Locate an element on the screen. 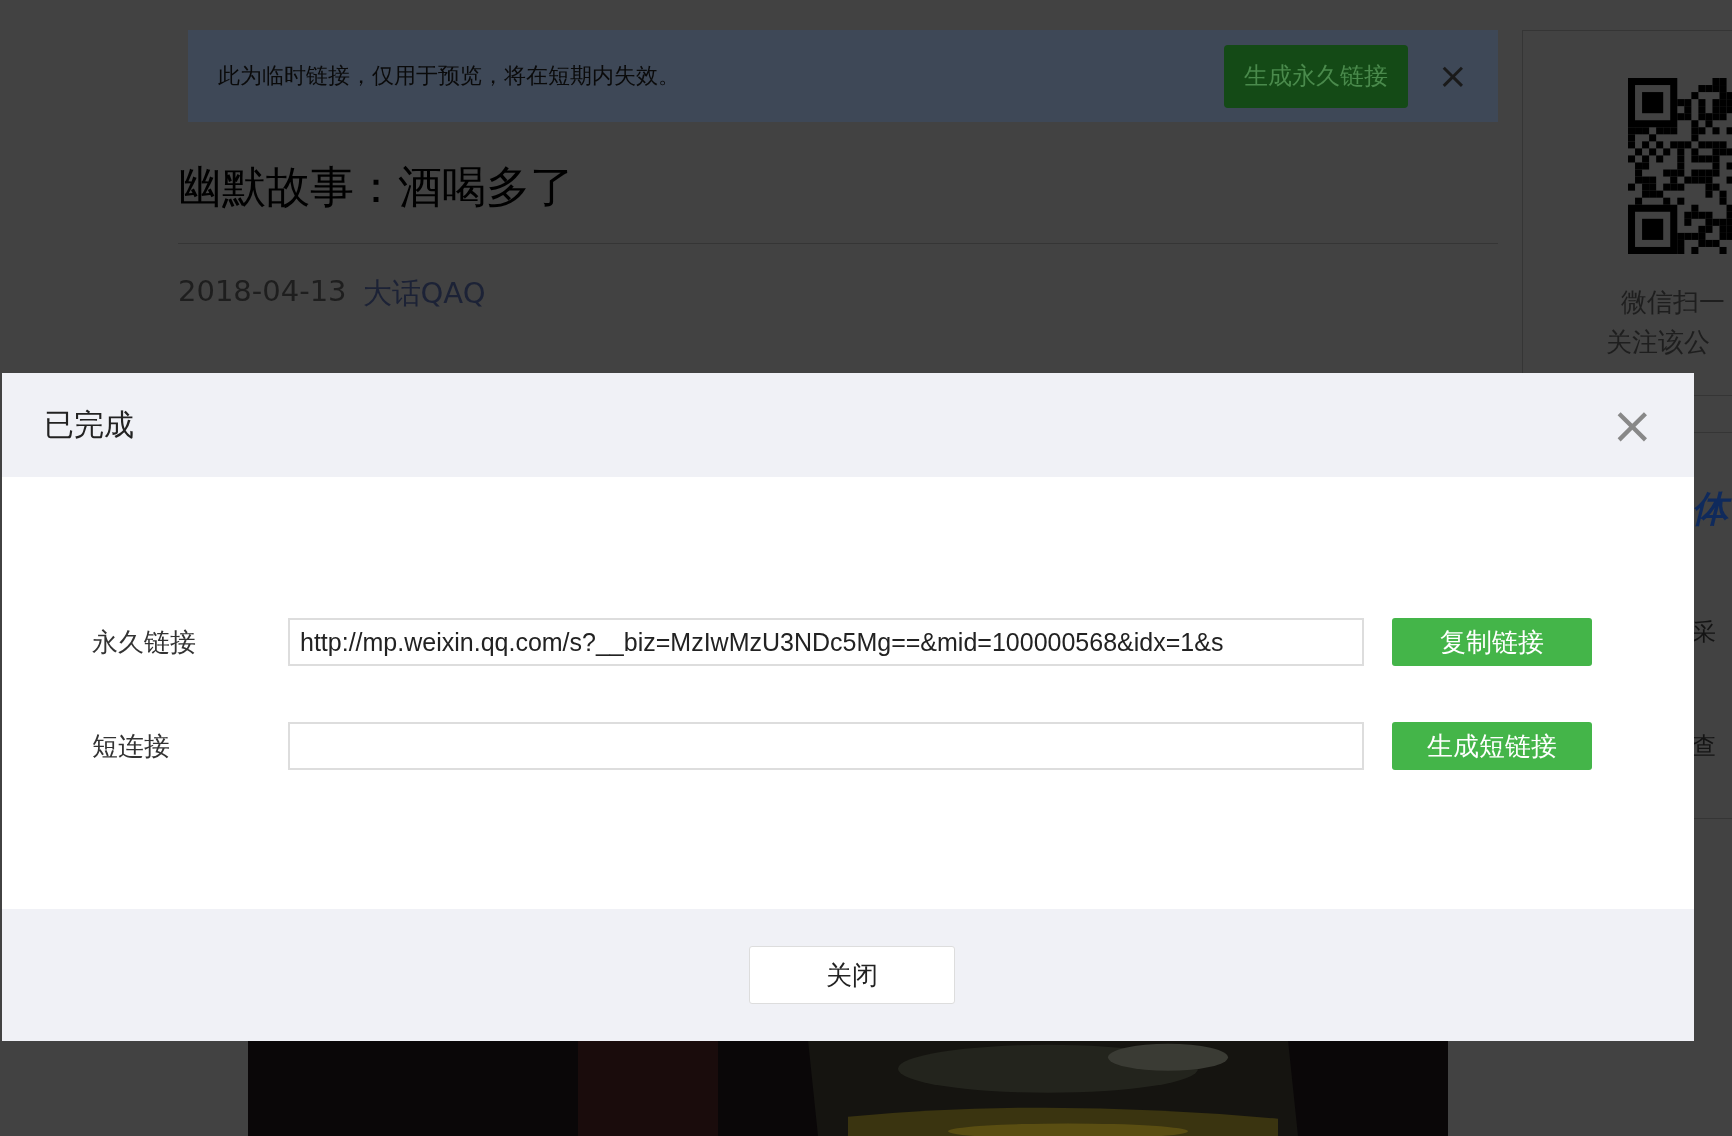  generate-short-link-button: 生成短链接 is located at coordinates (1492, 746).